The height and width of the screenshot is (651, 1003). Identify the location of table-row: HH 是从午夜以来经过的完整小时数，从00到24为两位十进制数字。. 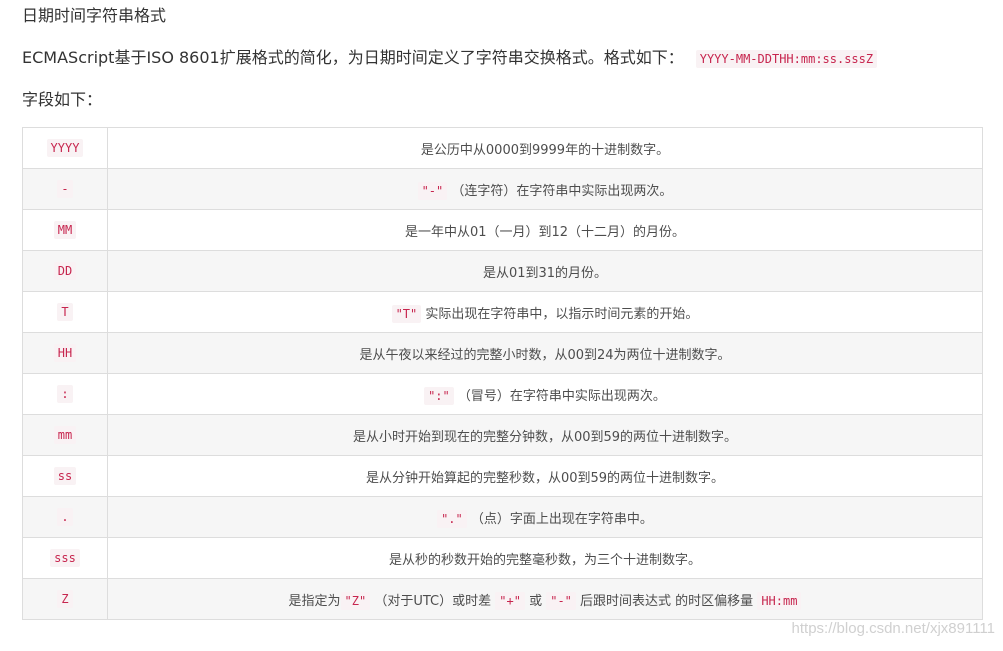
(502, 353).